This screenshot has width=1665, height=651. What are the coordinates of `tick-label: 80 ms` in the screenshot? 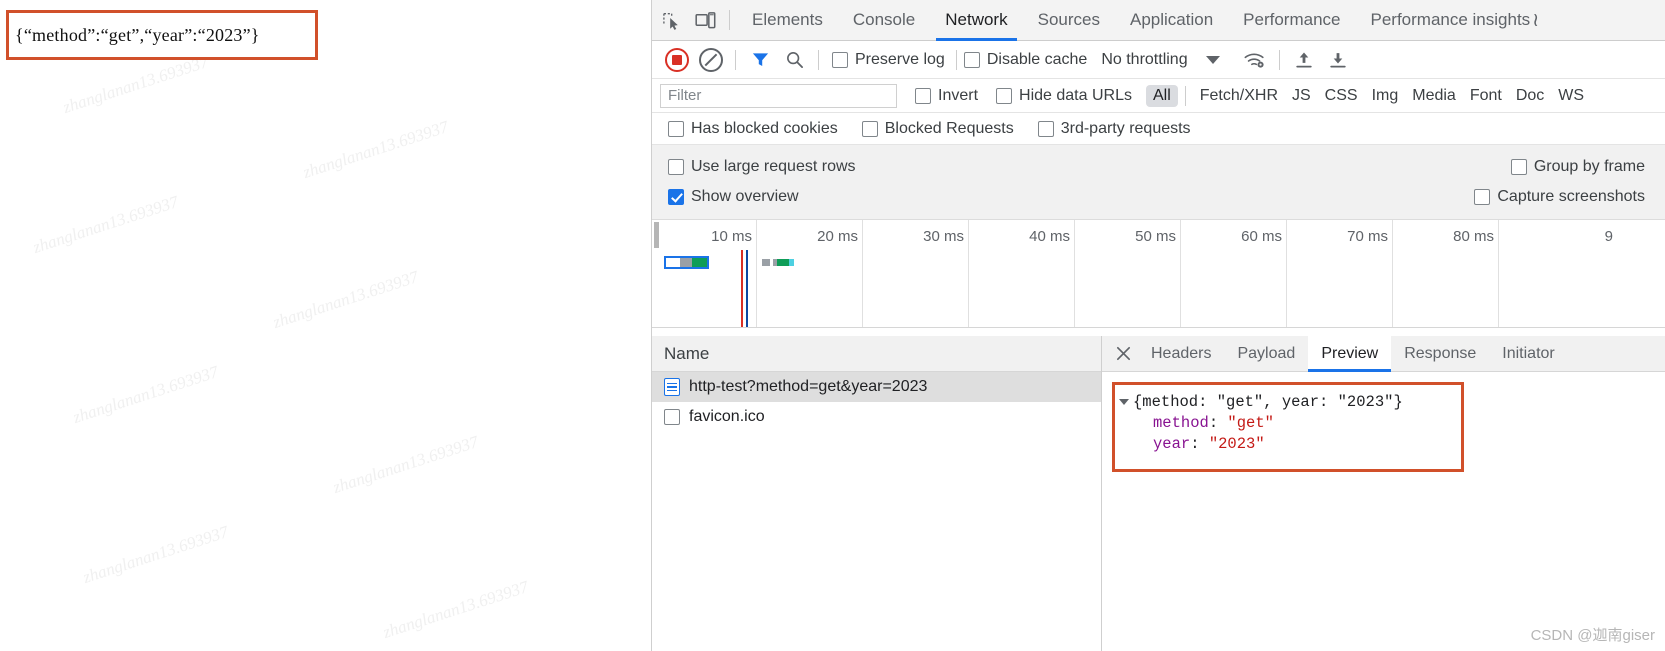 It's located at (1473, 236).